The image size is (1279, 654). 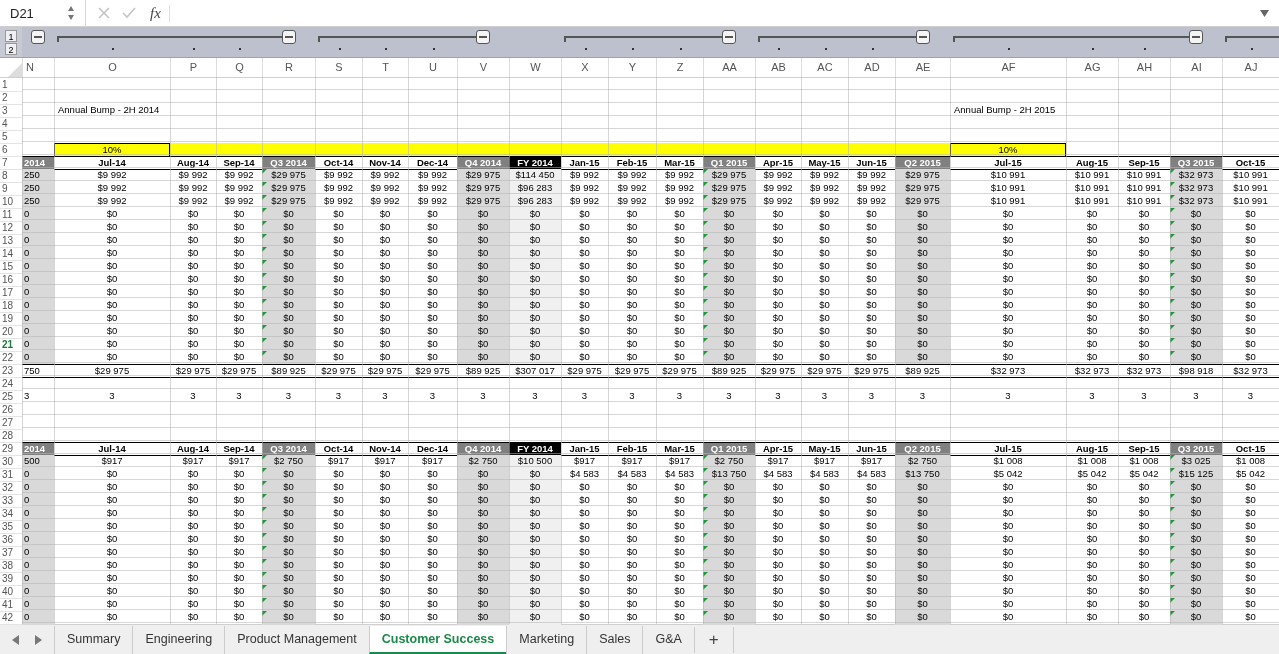 I want to click on column-header: R, so click(x=288, y=68).